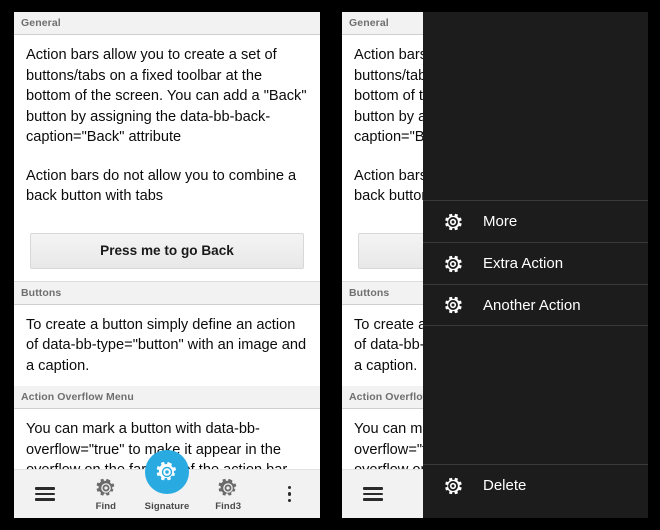  What do you see at coordinates (500, 221) in the screenshot?
I see `overflow-menu-label-more: More` at bounding box center [500, 221].